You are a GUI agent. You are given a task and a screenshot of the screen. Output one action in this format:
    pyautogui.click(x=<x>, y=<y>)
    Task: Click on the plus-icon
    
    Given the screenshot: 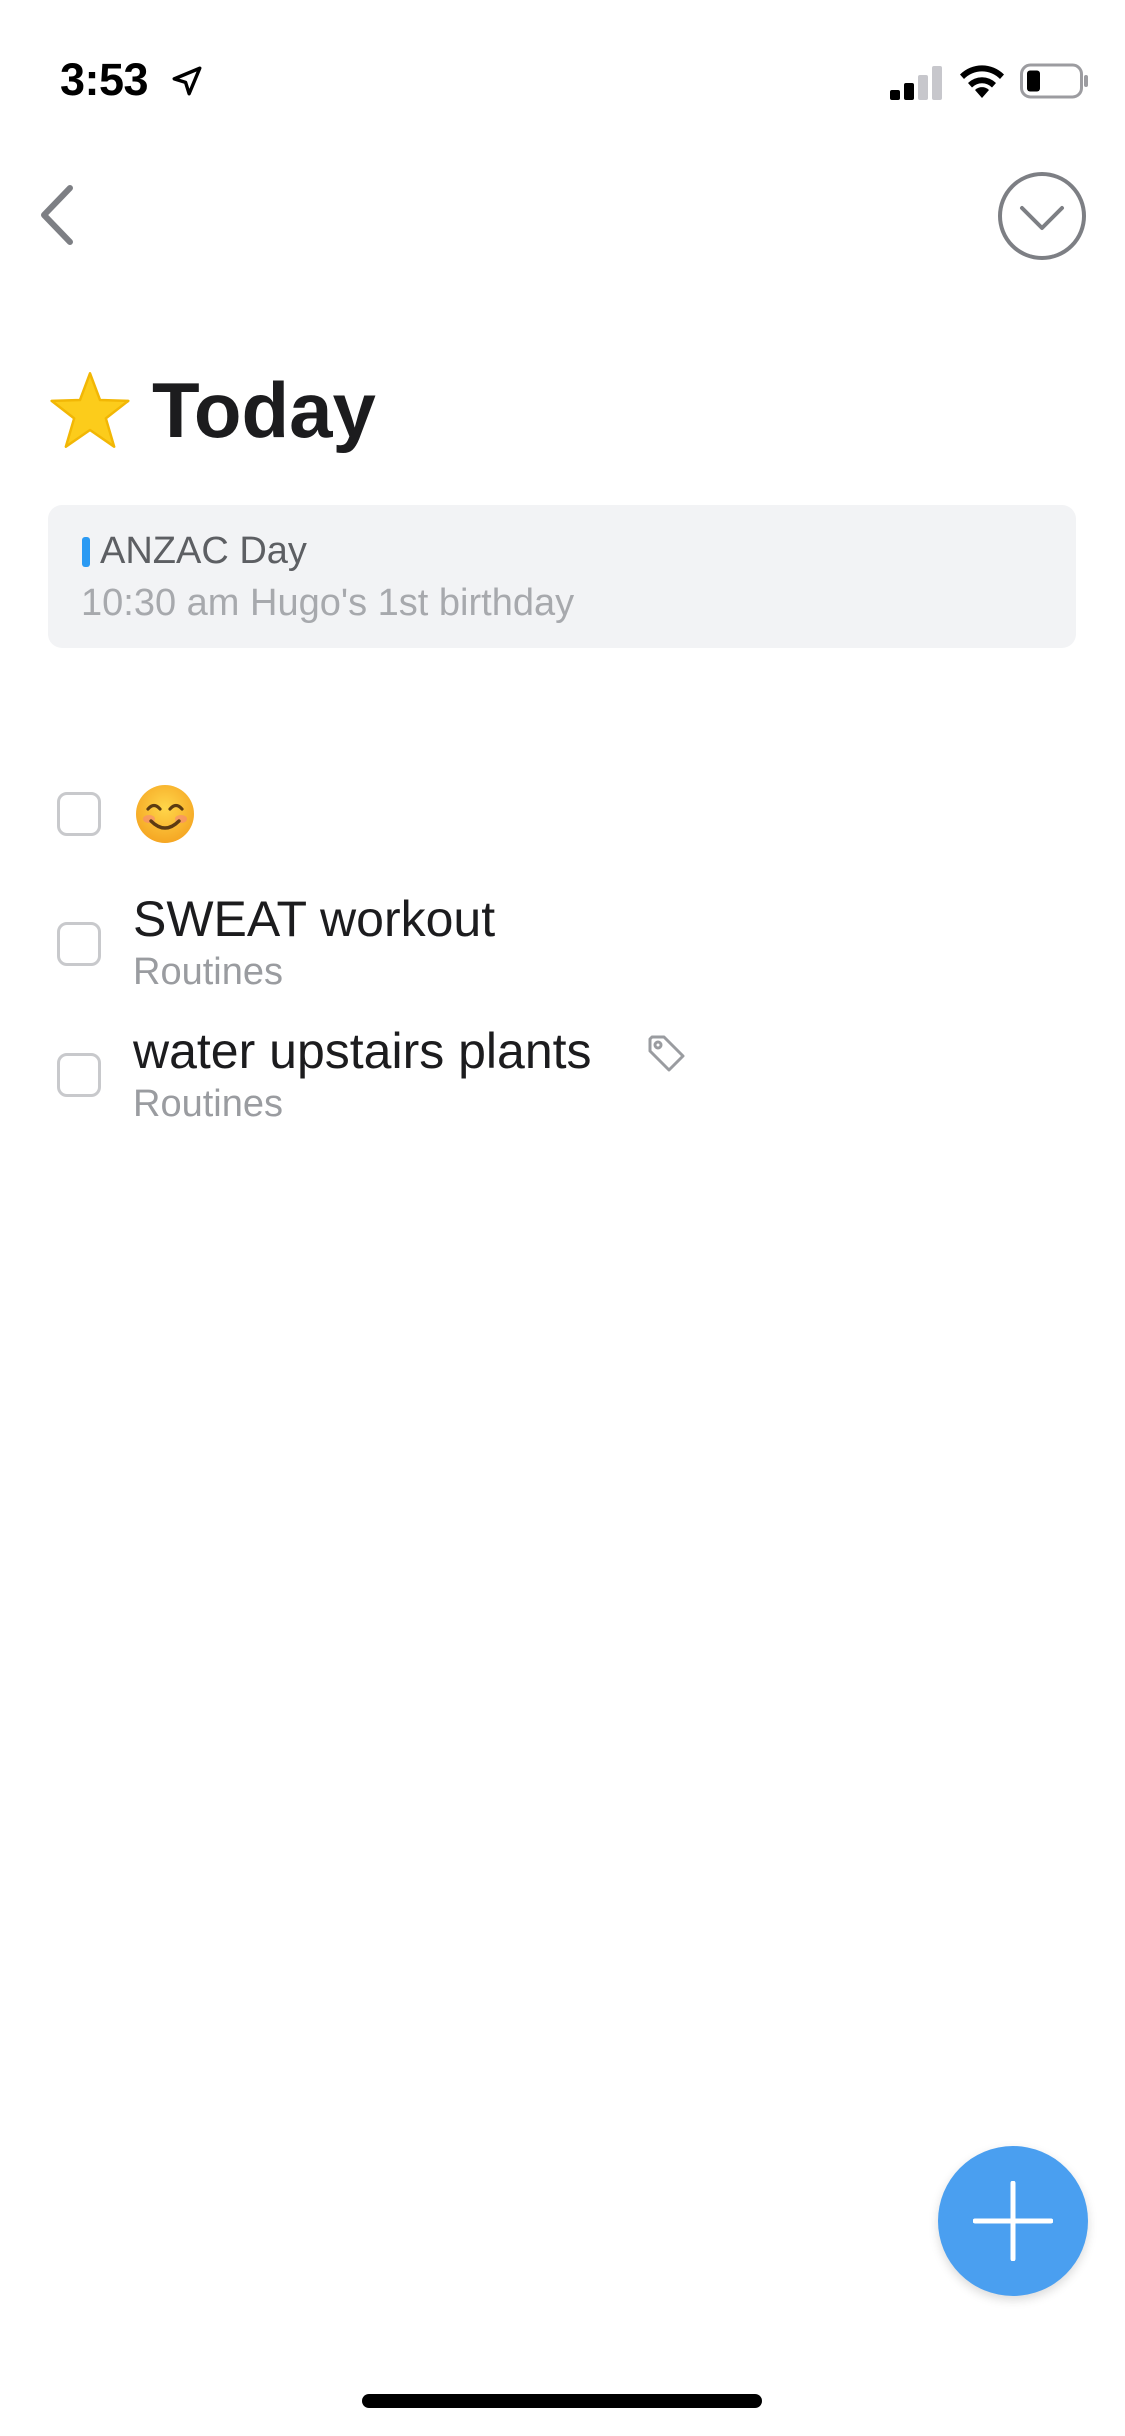 What is the action you would take?
    pyautogui.click(x=1013, y=2221)
    